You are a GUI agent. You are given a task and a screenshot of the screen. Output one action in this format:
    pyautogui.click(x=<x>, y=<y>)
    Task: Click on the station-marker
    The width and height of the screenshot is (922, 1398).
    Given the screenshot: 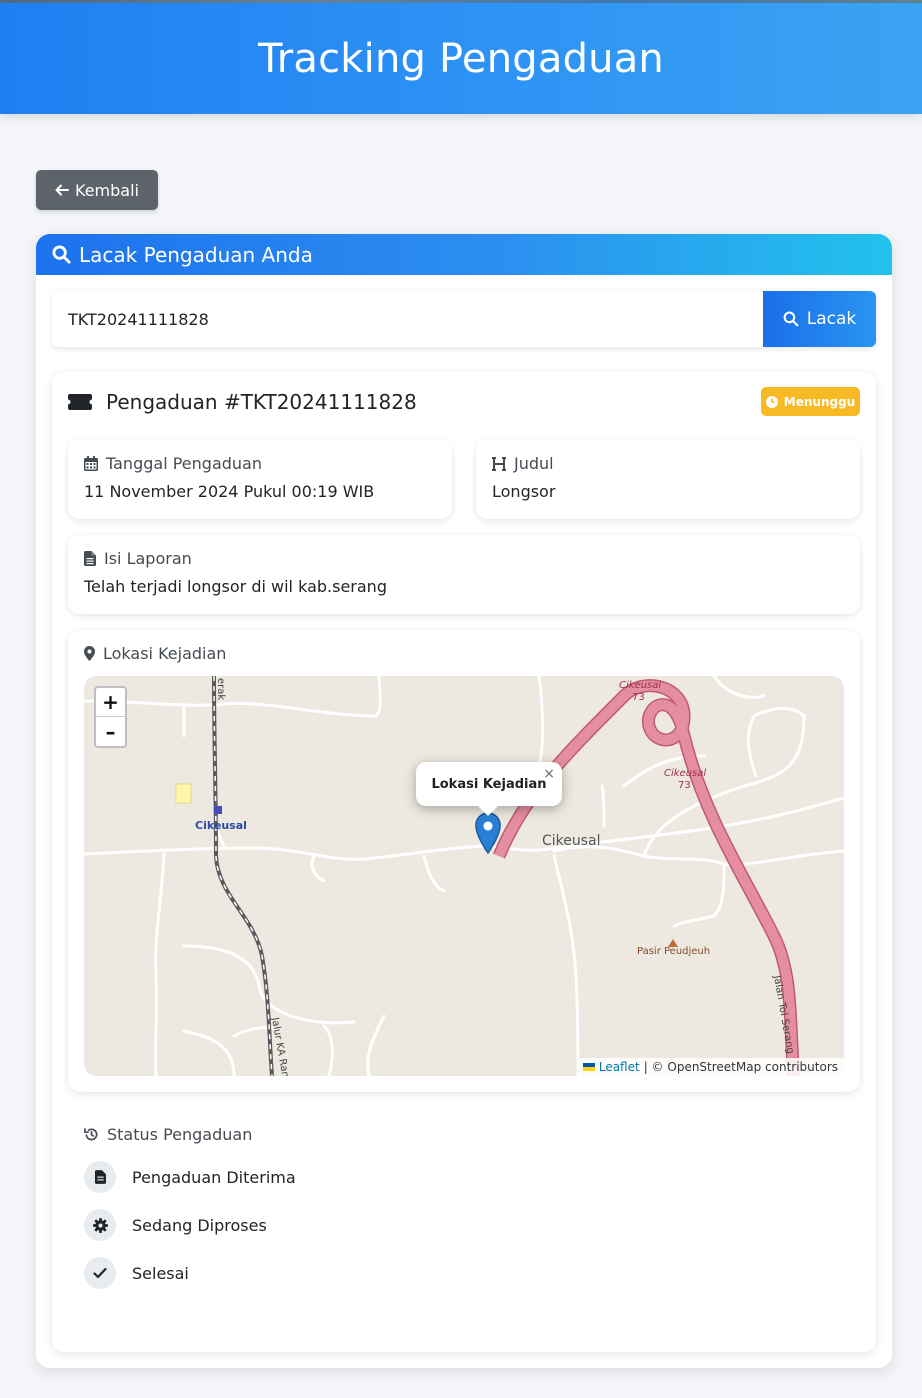 What is the action you would take?
    pyautogui.click(x=218, y=810)
    